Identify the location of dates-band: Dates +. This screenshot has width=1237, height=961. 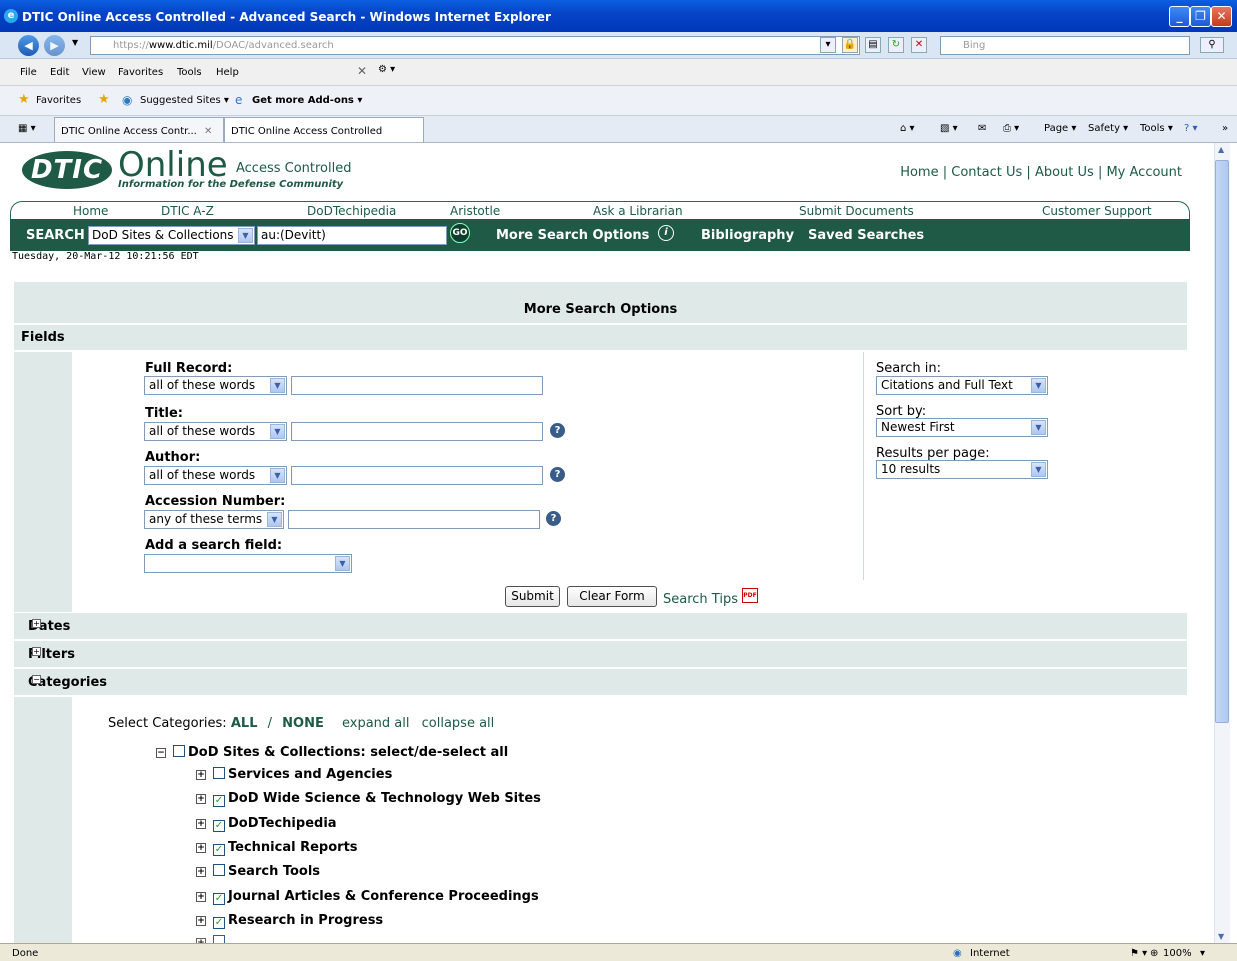
(600, 626).